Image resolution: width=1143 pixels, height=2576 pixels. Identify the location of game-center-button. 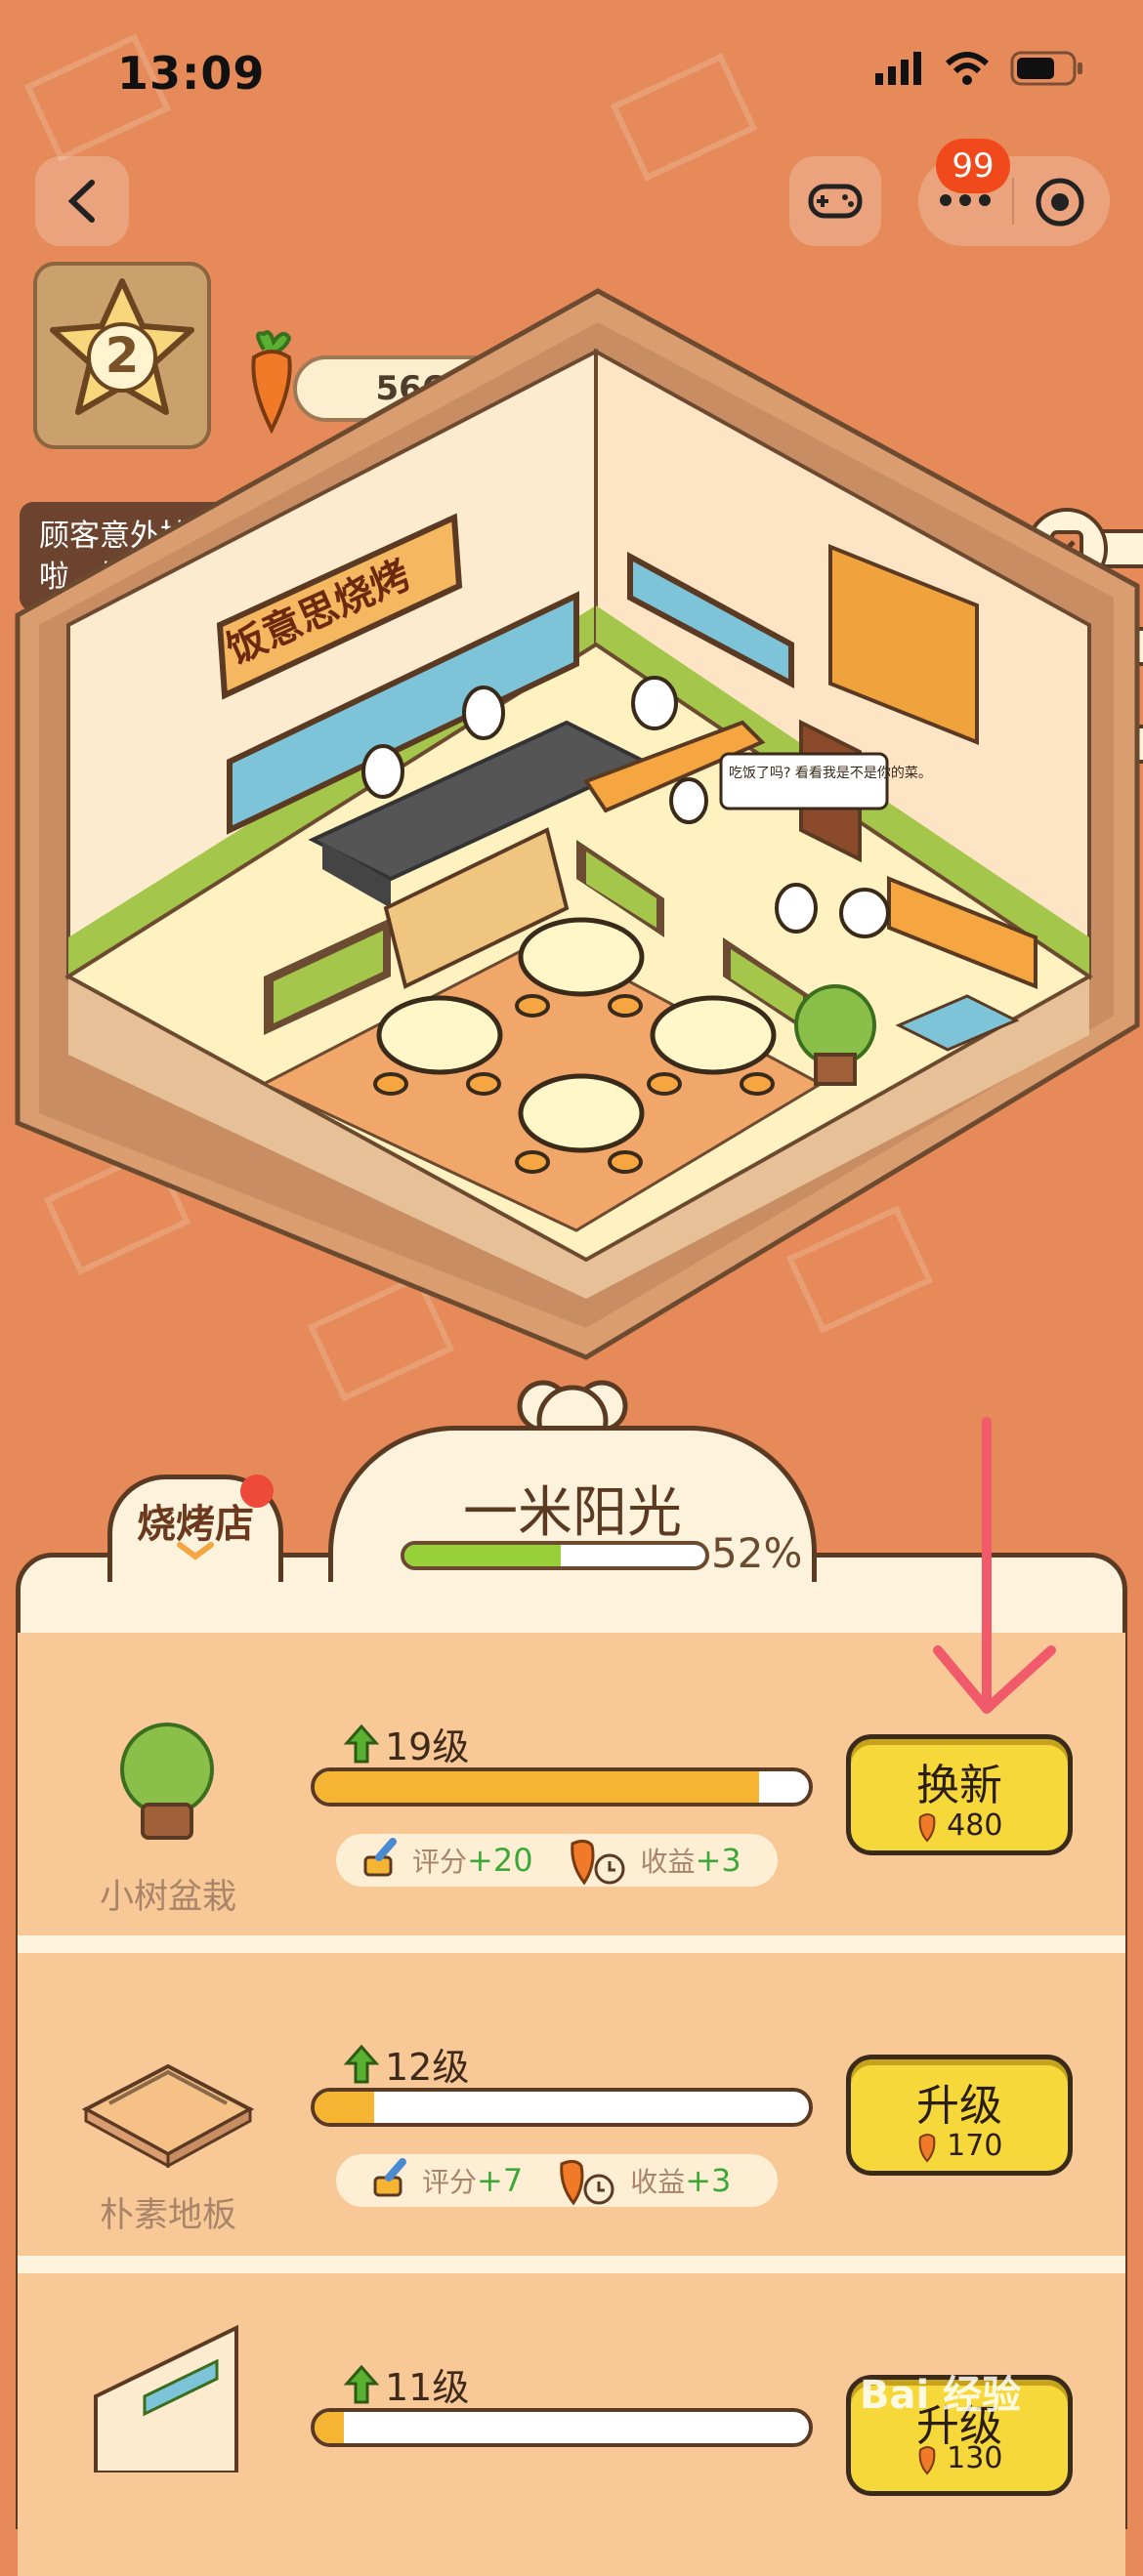
(835, 201).